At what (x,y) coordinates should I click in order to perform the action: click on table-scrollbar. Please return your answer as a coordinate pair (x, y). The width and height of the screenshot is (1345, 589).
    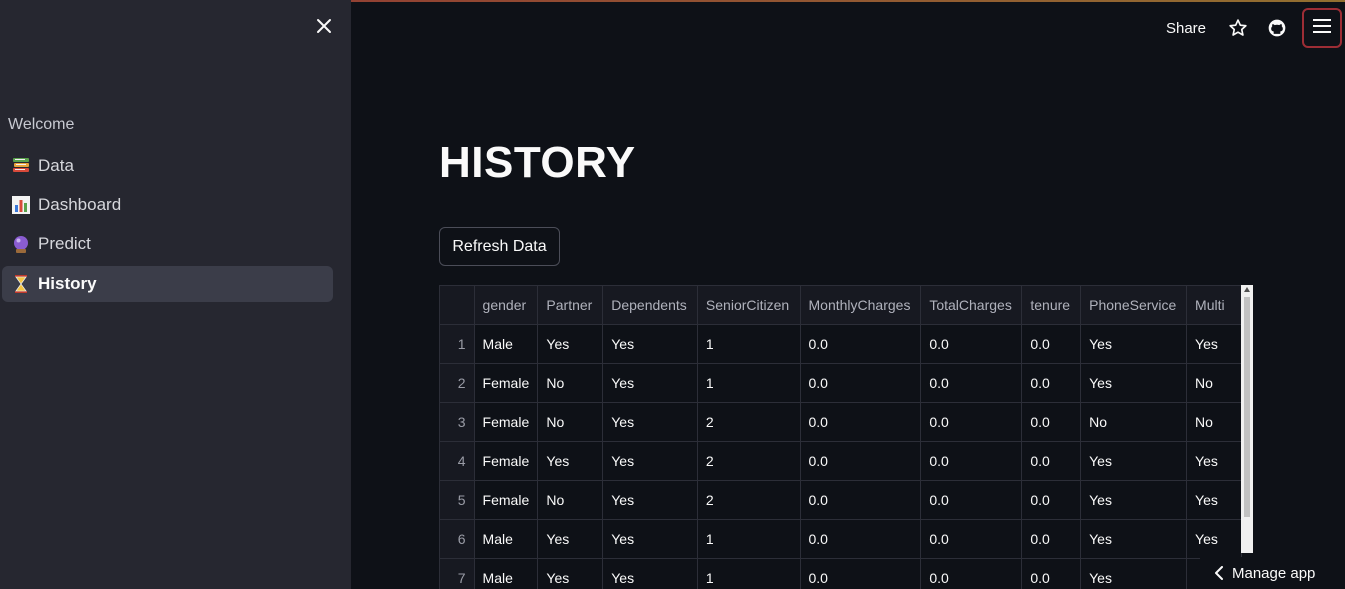
    Looking at the image, I should click on (1247, 419).